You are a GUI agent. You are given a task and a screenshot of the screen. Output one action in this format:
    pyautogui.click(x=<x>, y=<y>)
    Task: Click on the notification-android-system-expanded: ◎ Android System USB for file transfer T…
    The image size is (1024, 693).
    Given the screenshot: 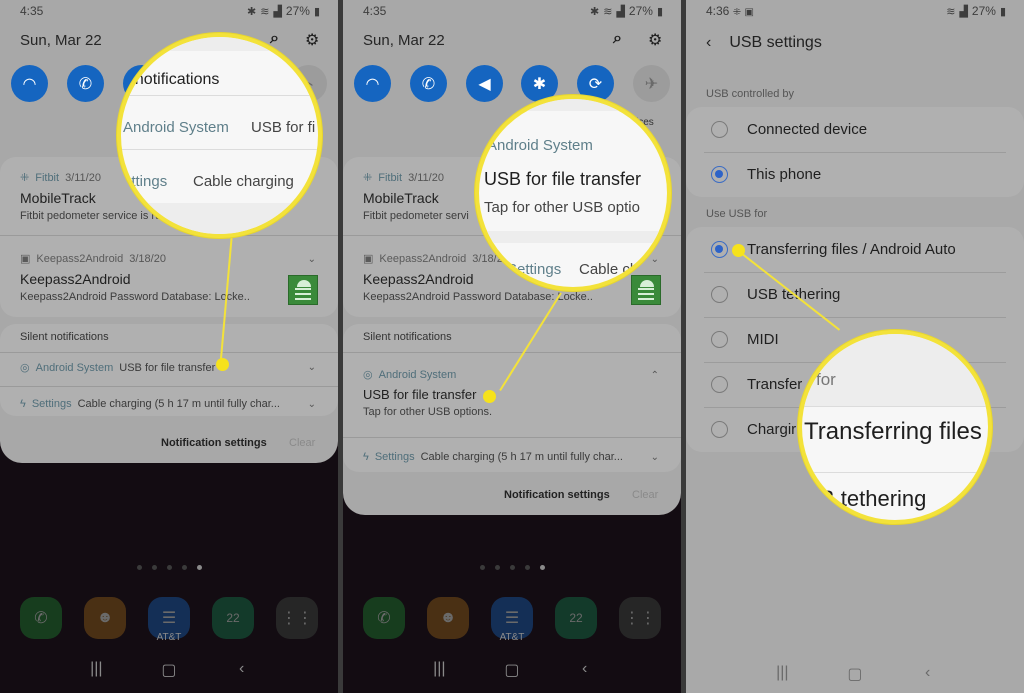 What is the action you would take?
    pyautogui.click(x=512, y=393)
    